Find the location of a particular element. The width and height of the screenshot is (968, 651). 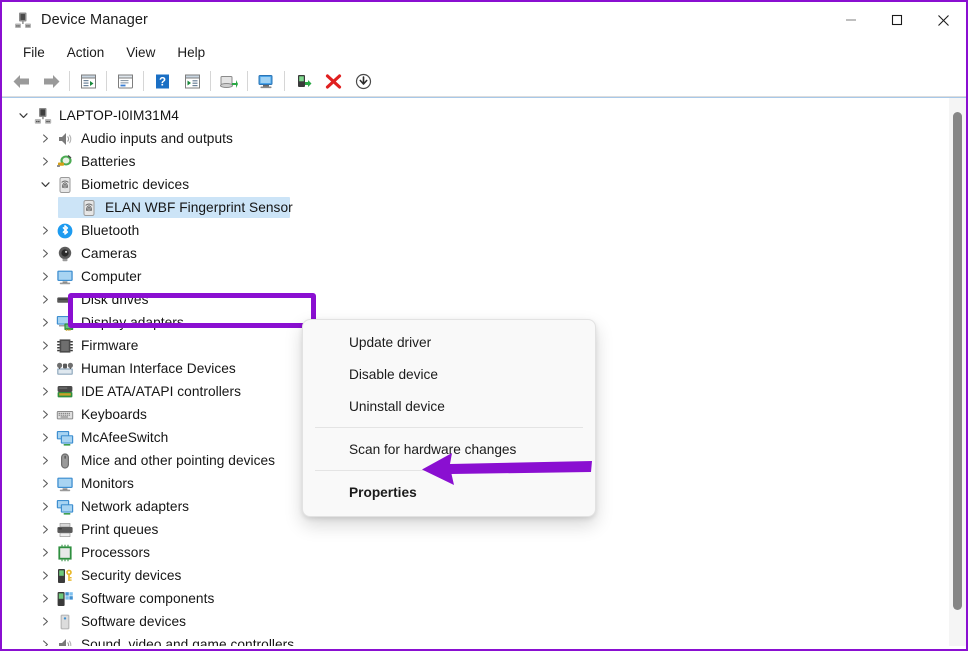

tree-item: Disk drives is located at coordinates (473, 299).